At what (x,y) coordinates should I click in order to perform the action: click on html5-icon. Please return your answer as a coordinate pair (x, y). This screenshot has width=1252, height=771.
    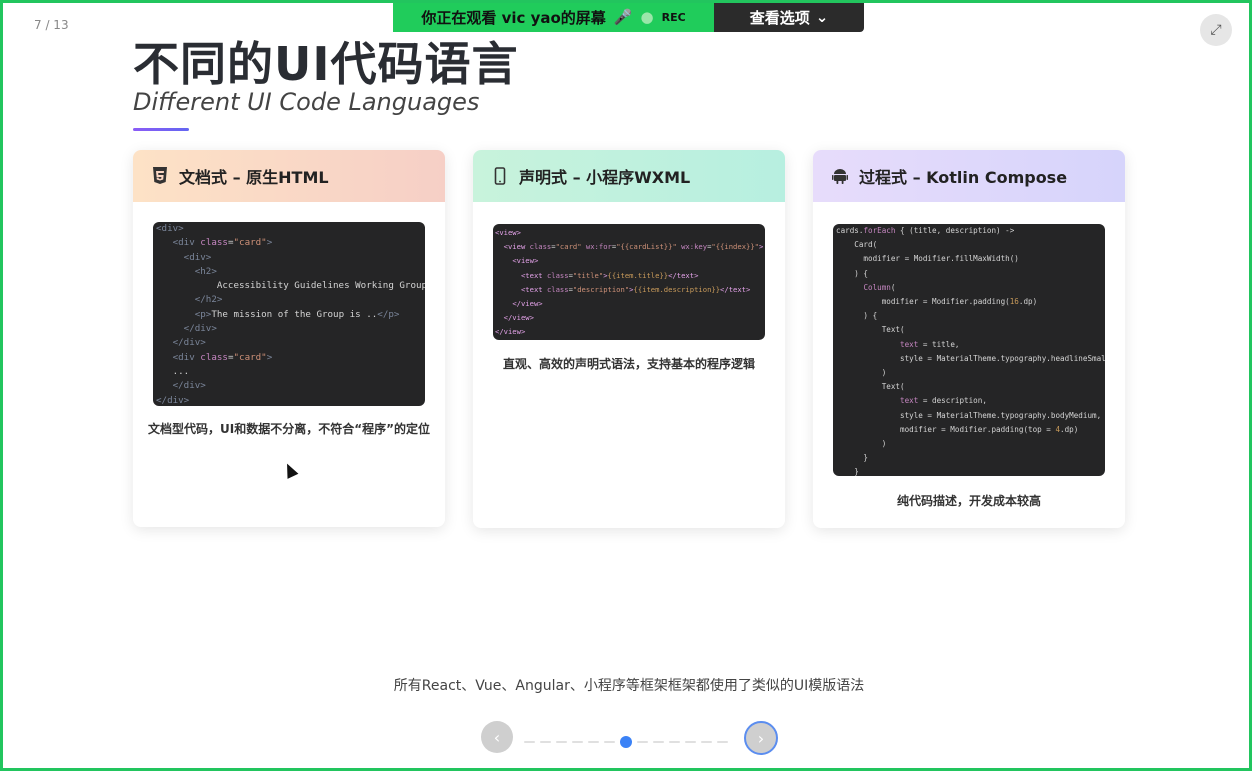
    Looking at the image, I should click on (160, 176).